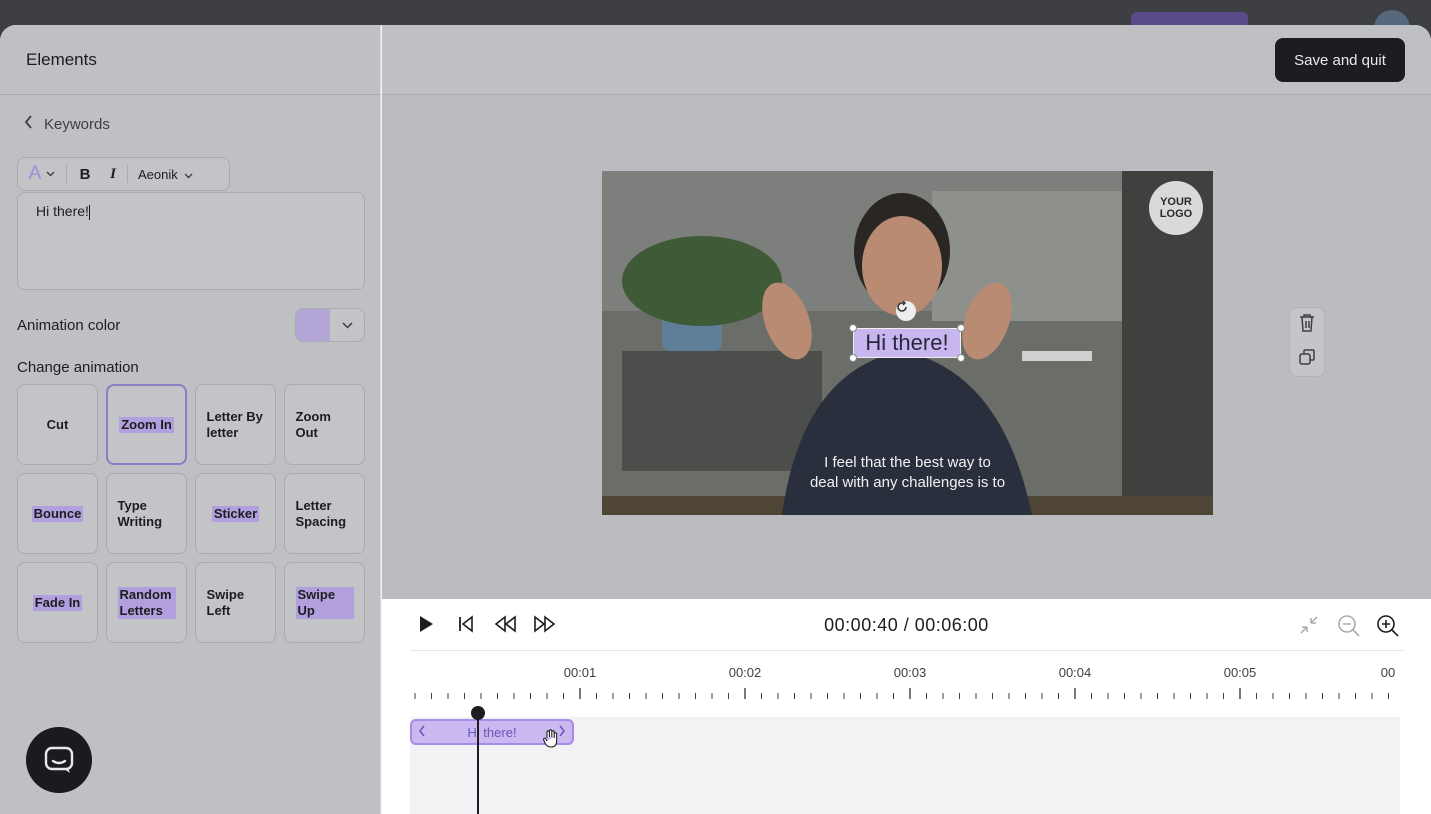 This screenshot has width=1431, height=814. Describe the element at coordinates (29, 124) in the screenshot. I see `chevron-left-icon` at that location.